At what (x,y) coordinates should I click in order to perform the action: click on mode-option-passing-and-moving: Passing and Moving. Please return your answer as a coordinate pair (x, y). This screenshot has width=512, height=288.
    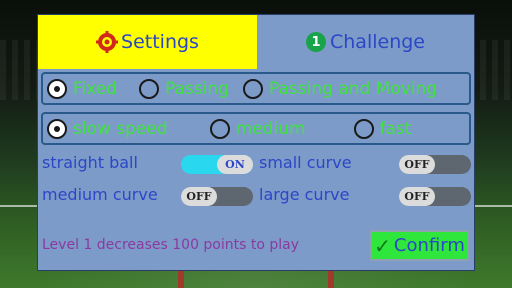
    Looking at the image, I should click on (340, 88).